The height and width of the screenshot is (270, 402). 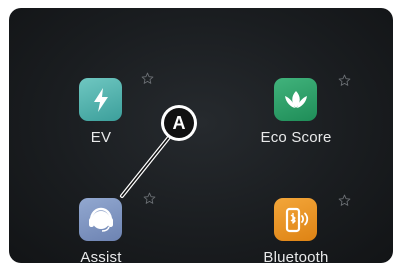 I want to click on app-label-assist: Assist, so click(x=101, y=256).